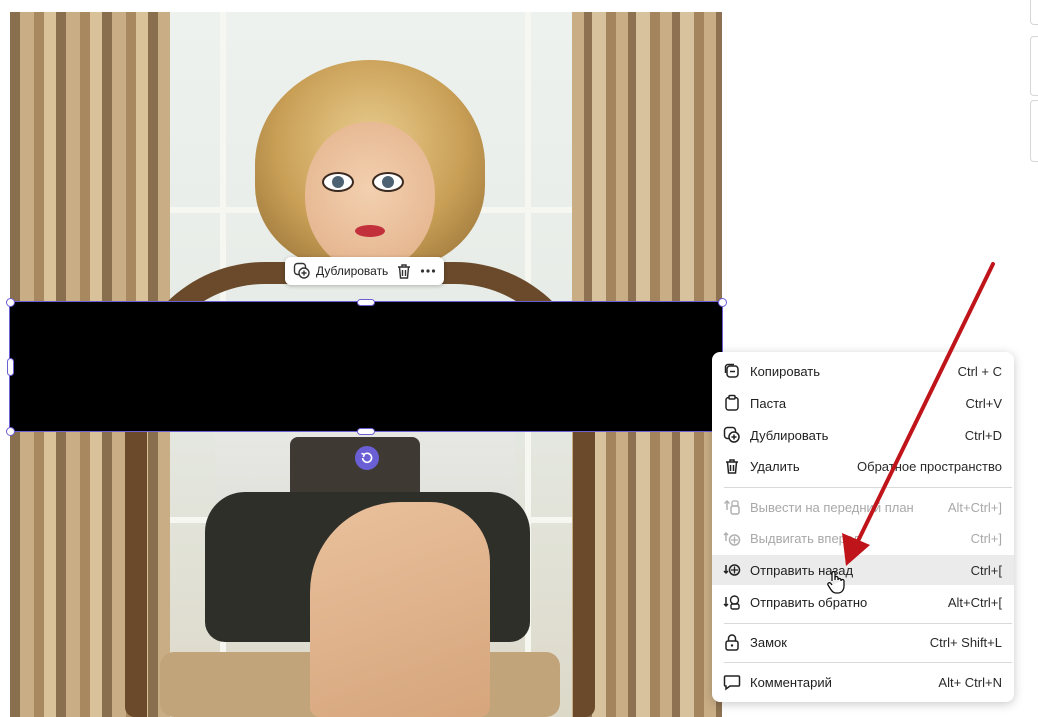 The image size is (1038, 717). I want to click on menu-item-shortcut: Ctrl+V, so click(983, 403).